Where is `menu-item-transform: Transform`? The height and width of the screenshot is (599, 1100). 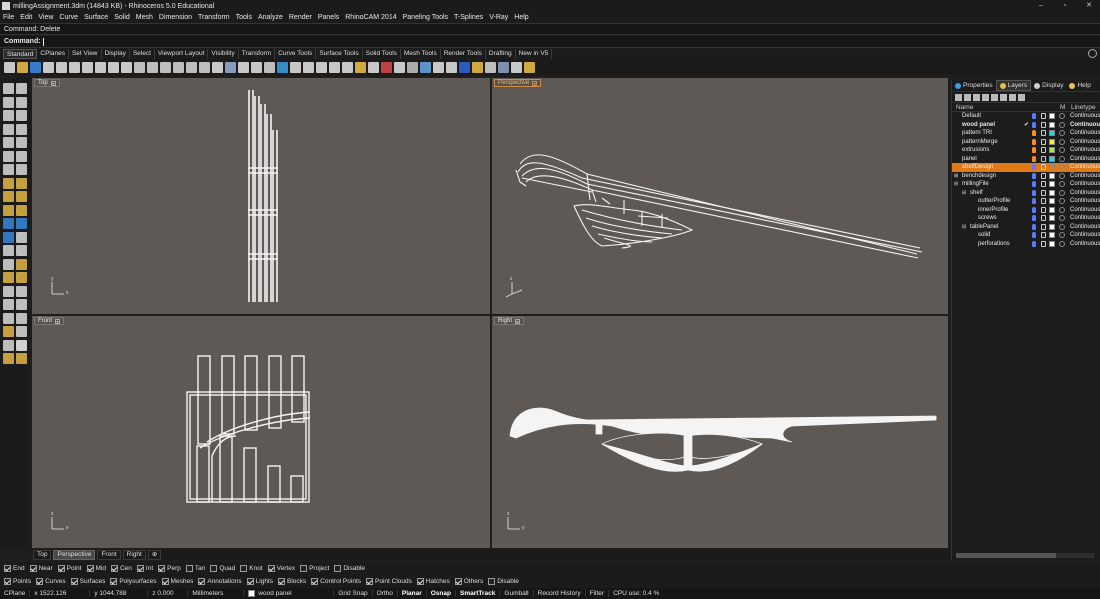 menu-item-transform: Transform is located at coordinates (214, 17).